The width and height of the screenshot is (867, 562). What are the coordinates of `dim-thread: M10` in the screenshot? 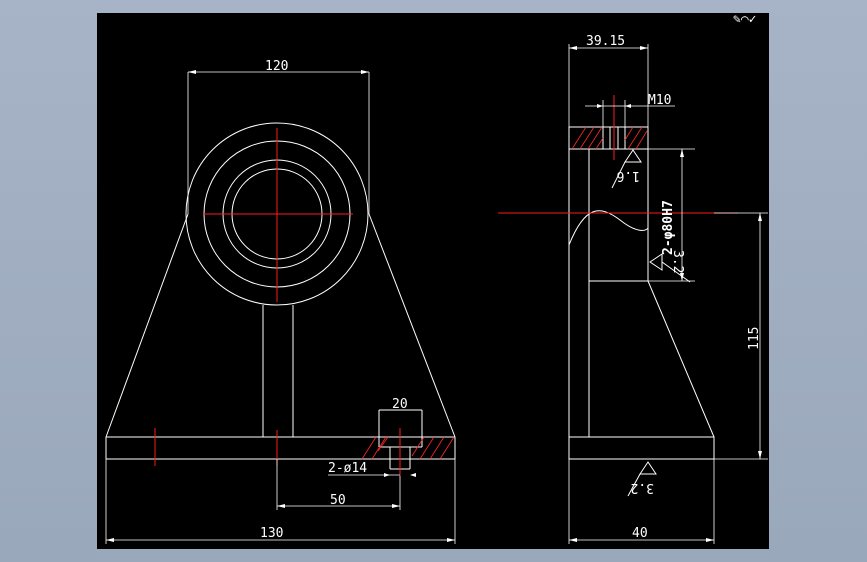 It's located at (659, 100).